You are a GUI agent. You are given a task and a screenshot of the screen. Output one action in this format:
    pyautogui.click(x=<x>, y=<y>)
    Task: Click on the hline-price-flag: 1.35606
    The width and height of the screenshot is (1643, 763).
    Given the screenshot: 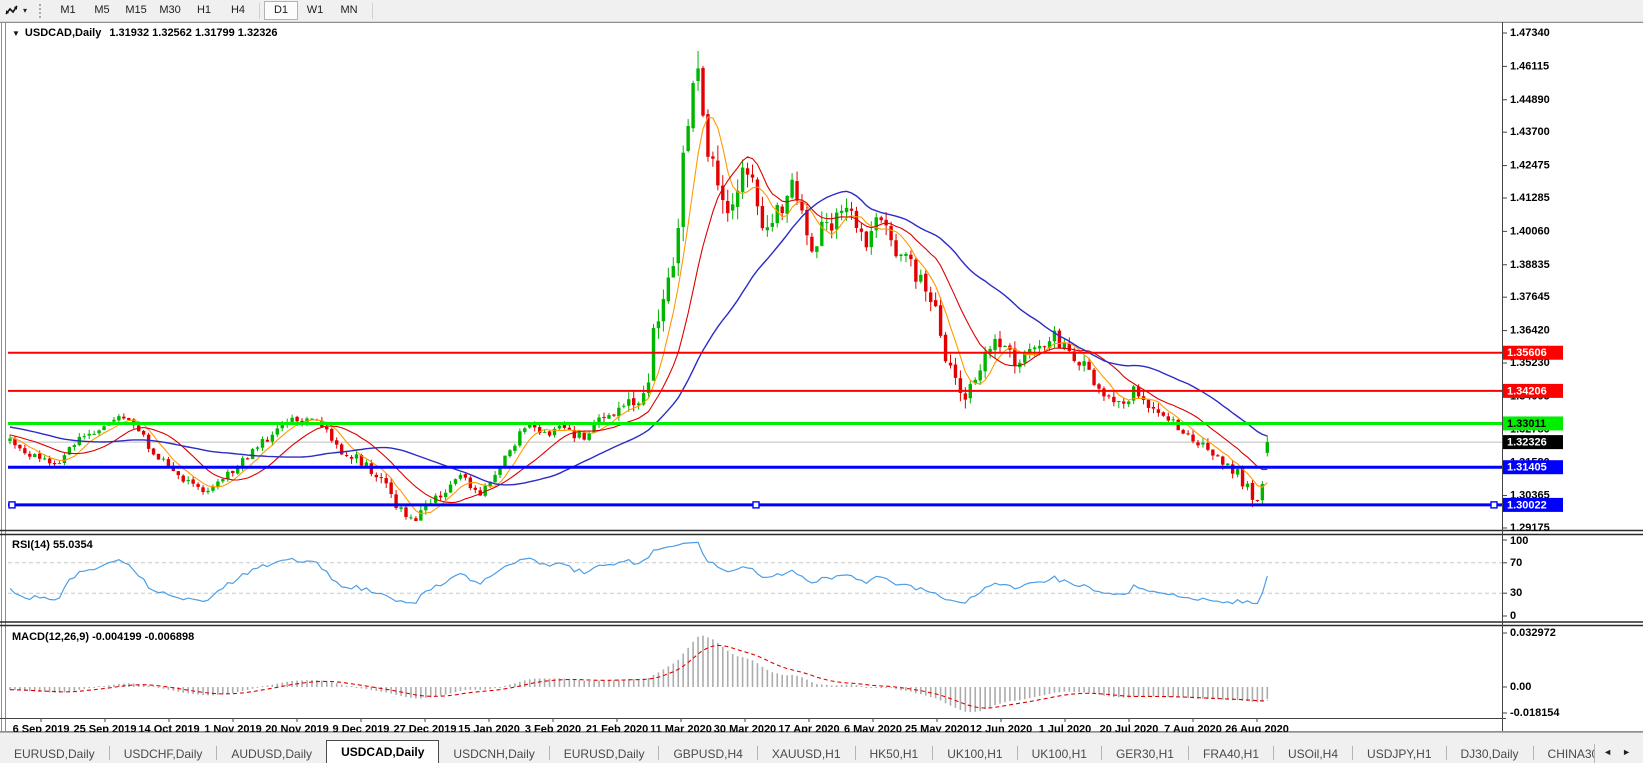 What is the action you would take?
    pyautogui.click(x=1533, y=352)
    